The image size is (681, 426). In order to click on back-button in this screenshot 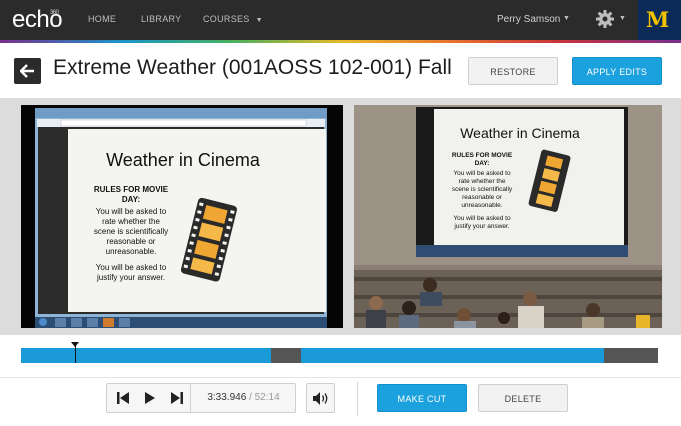, I will do `click(27, 71)`.